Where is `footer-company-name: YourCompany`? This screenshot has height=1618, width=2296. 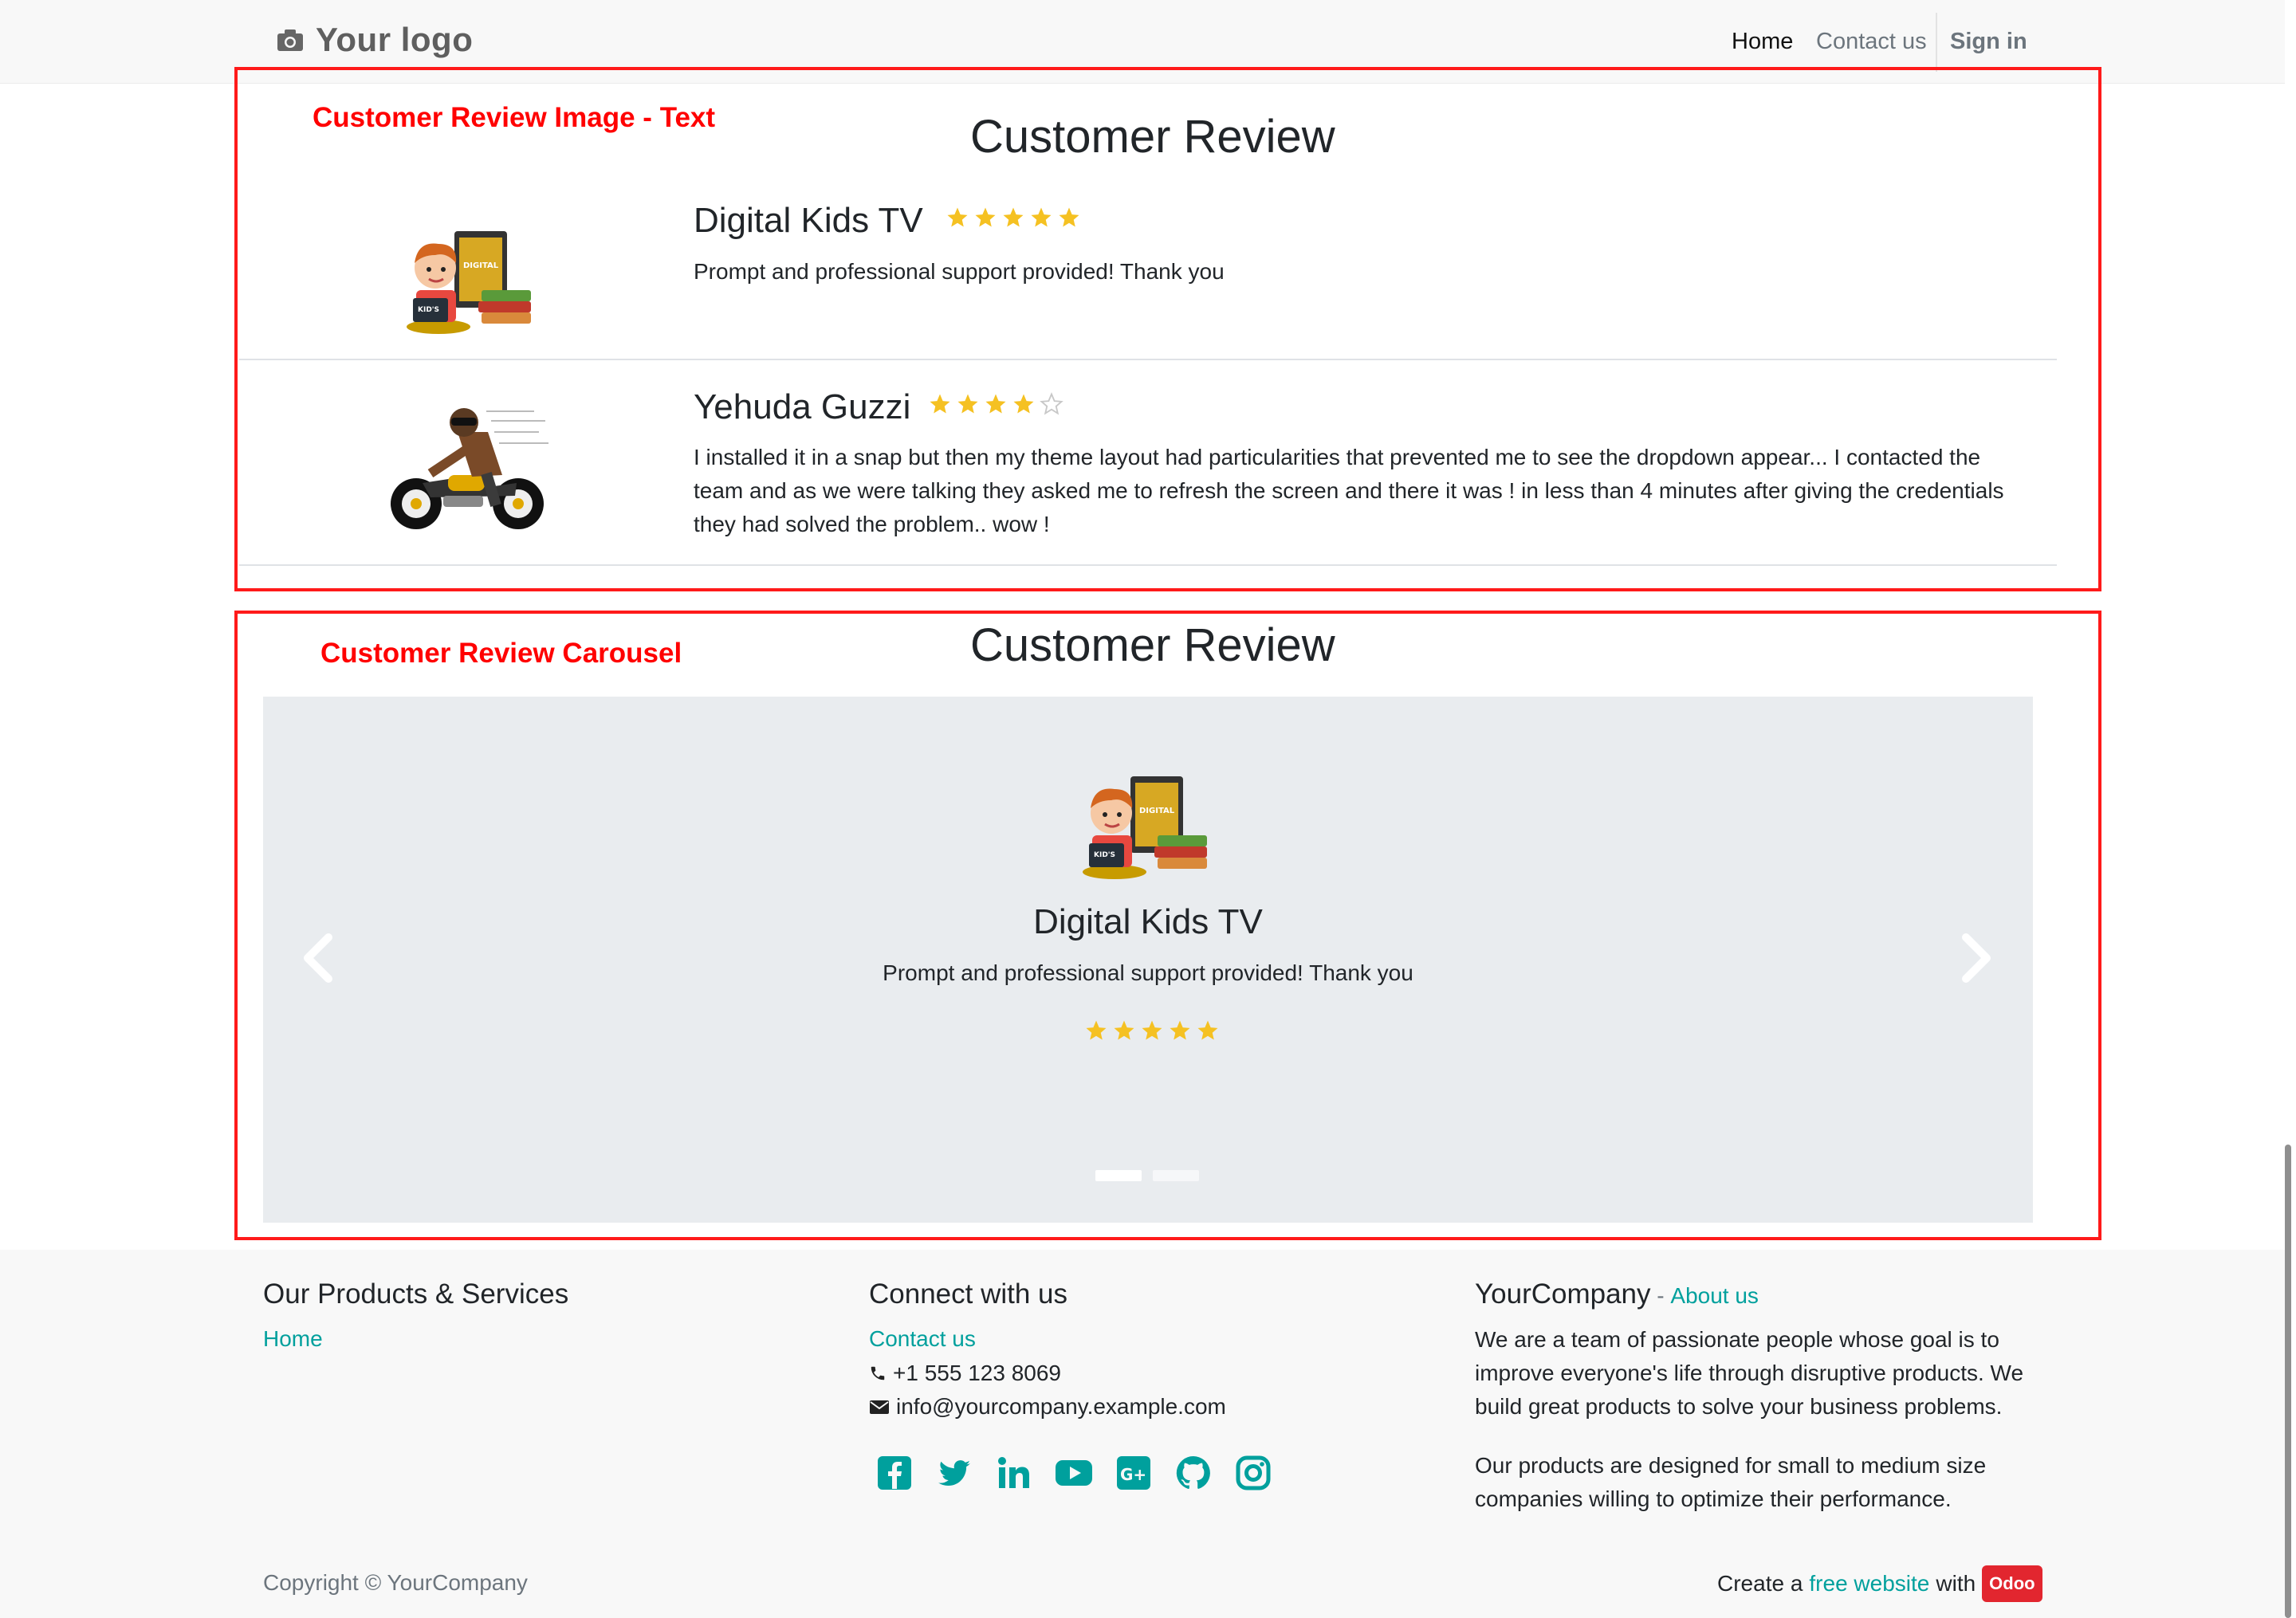 footer-company-name: YourCompany is located at coordinates (1563, 1294).